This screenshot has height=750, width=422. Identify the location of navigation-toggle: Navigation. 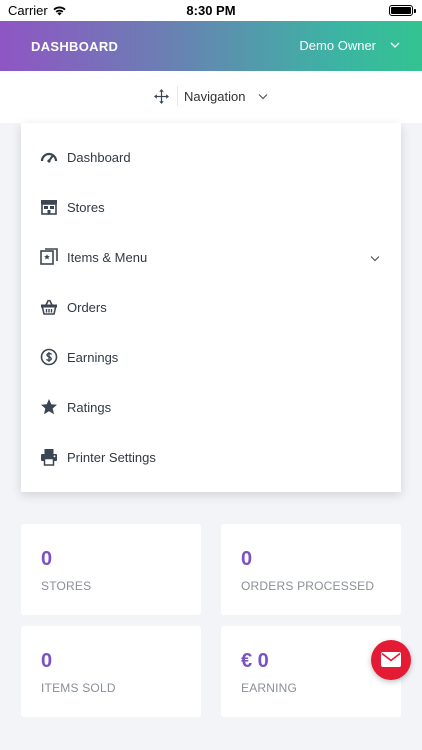
(211, 97).